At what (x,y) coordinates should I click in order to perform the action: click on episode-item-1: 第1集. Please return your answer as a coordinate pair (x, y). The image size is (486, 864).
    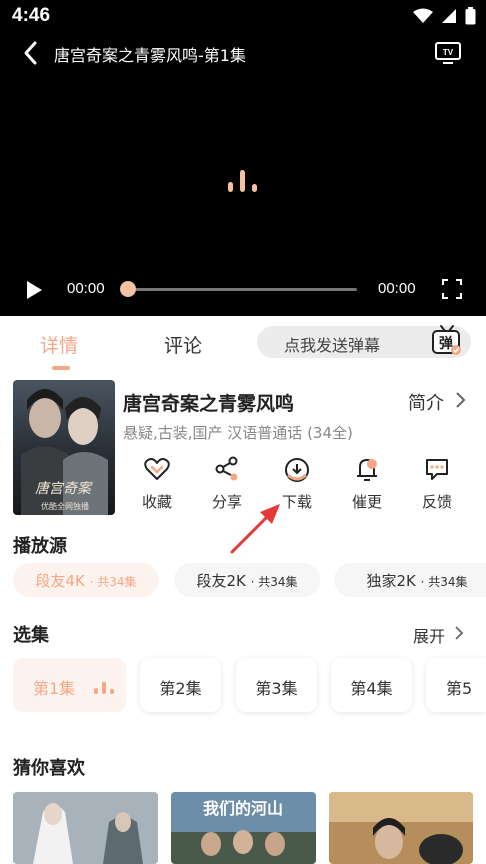
    Looking at the image, I should click on (69, 685).